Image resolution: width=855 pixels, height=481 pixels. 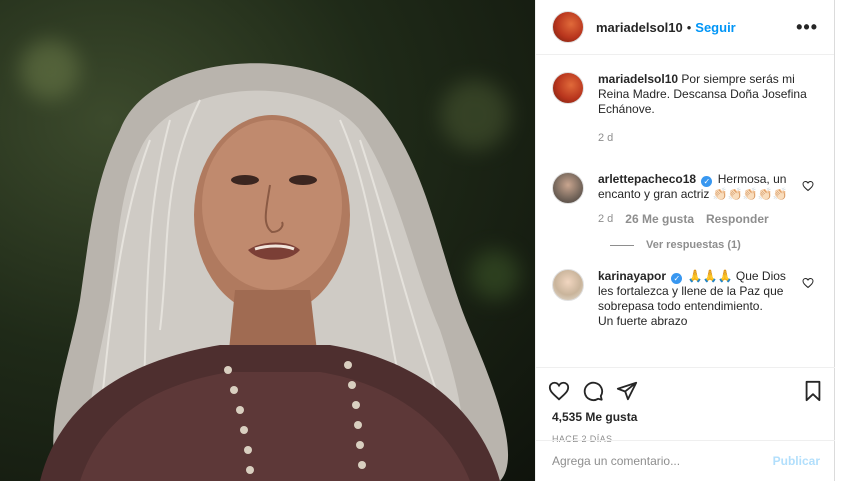 What do you see at coordinates (737, 219) in the screenshot?
I see `reply-button: Responder` at bounding box center [737, 219].